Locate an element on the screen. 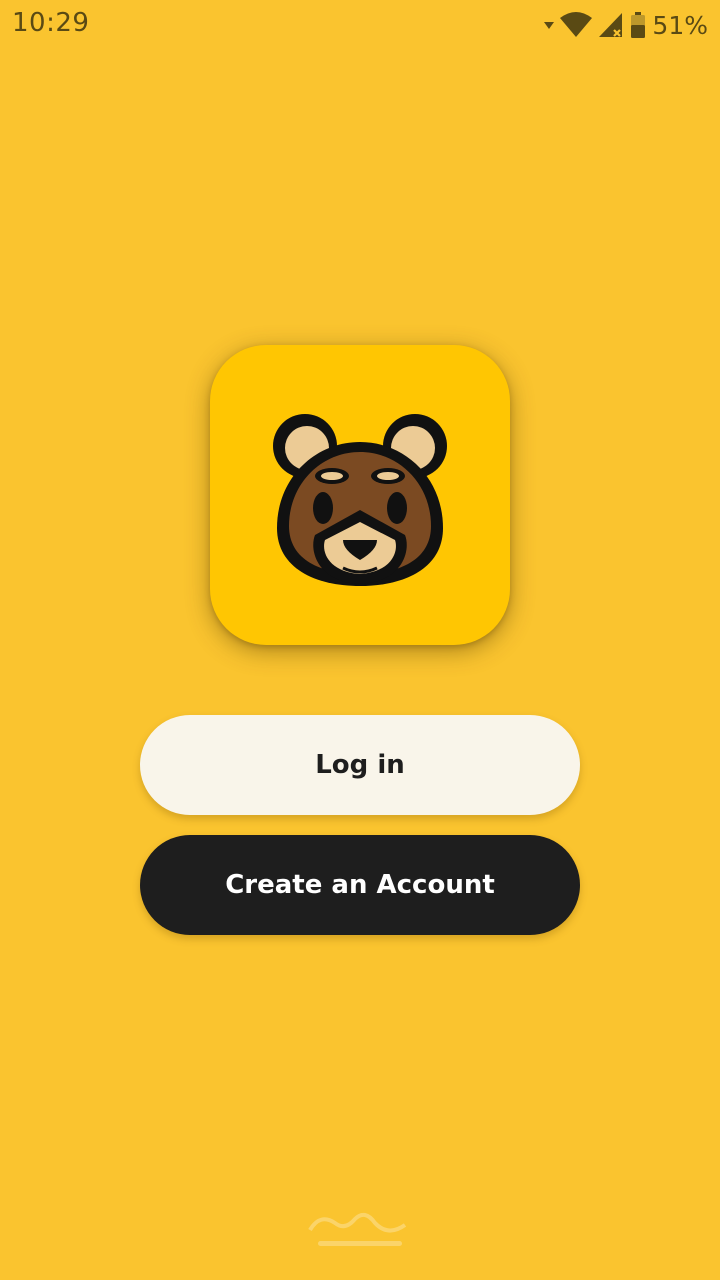 The height and width of the screenshot is (1280, 720). status-icons: 51% is located at coordinates (626, 25).